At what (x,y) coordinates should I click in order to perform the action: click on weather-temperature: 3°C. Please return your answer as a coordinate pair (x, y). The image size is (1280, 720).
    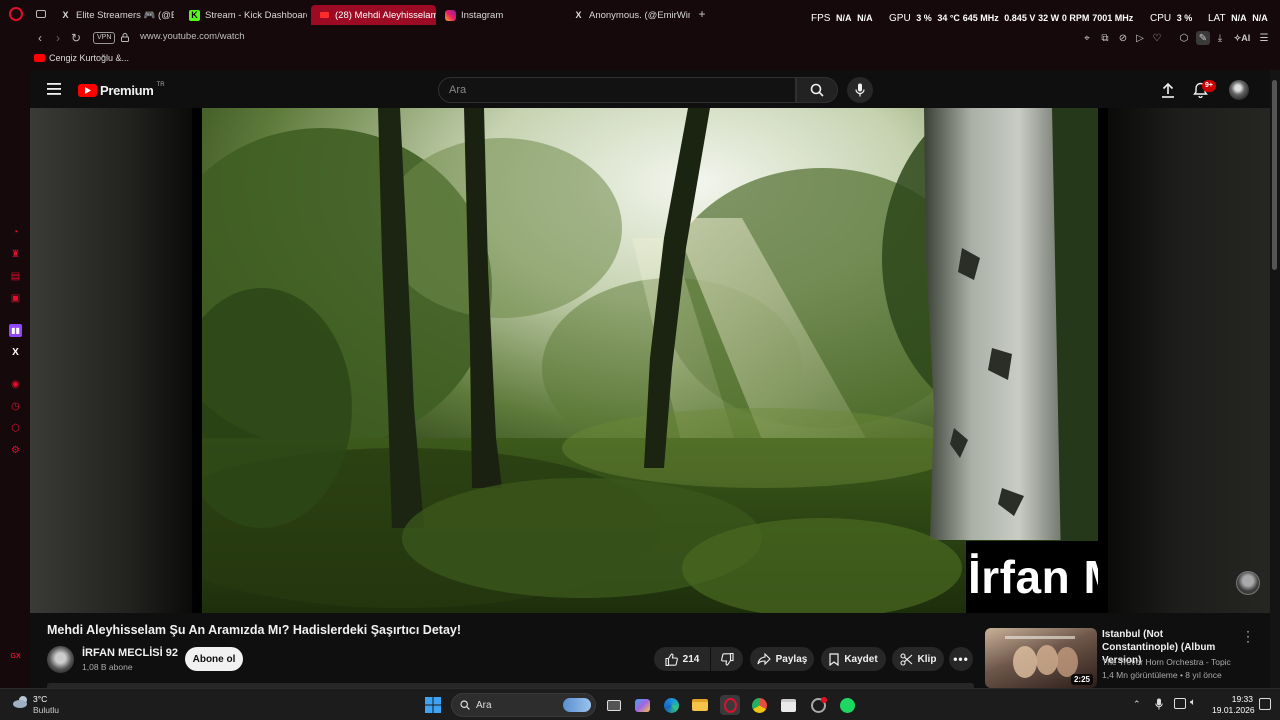
    Looking at the image, I should click on (40, 699).